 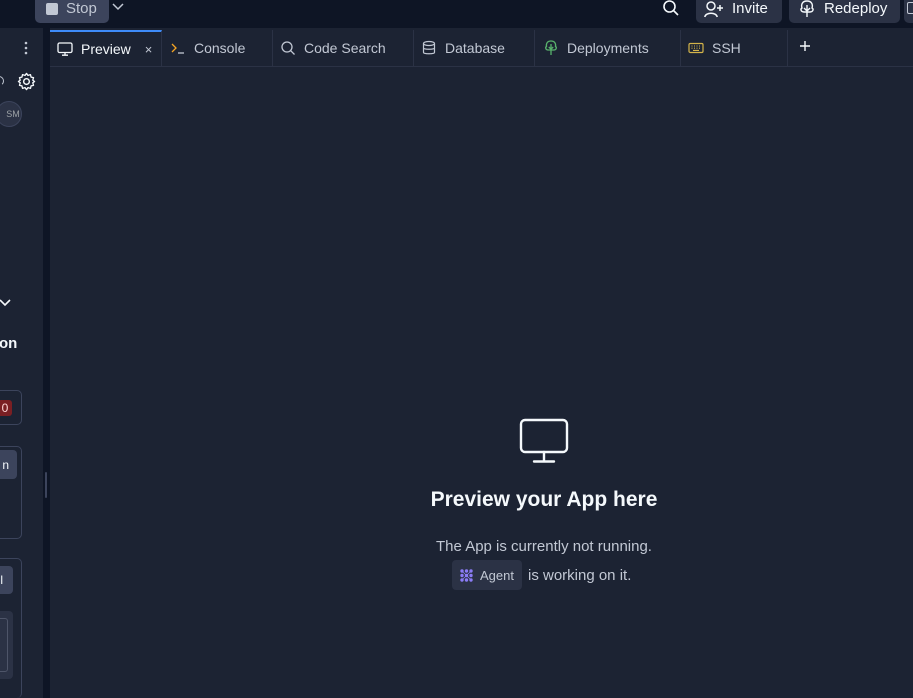 What do you see at coordinates (856, 8) in the screenshot?
I see `redeploy-label: Redeploy` at bounding box center [856, 8].